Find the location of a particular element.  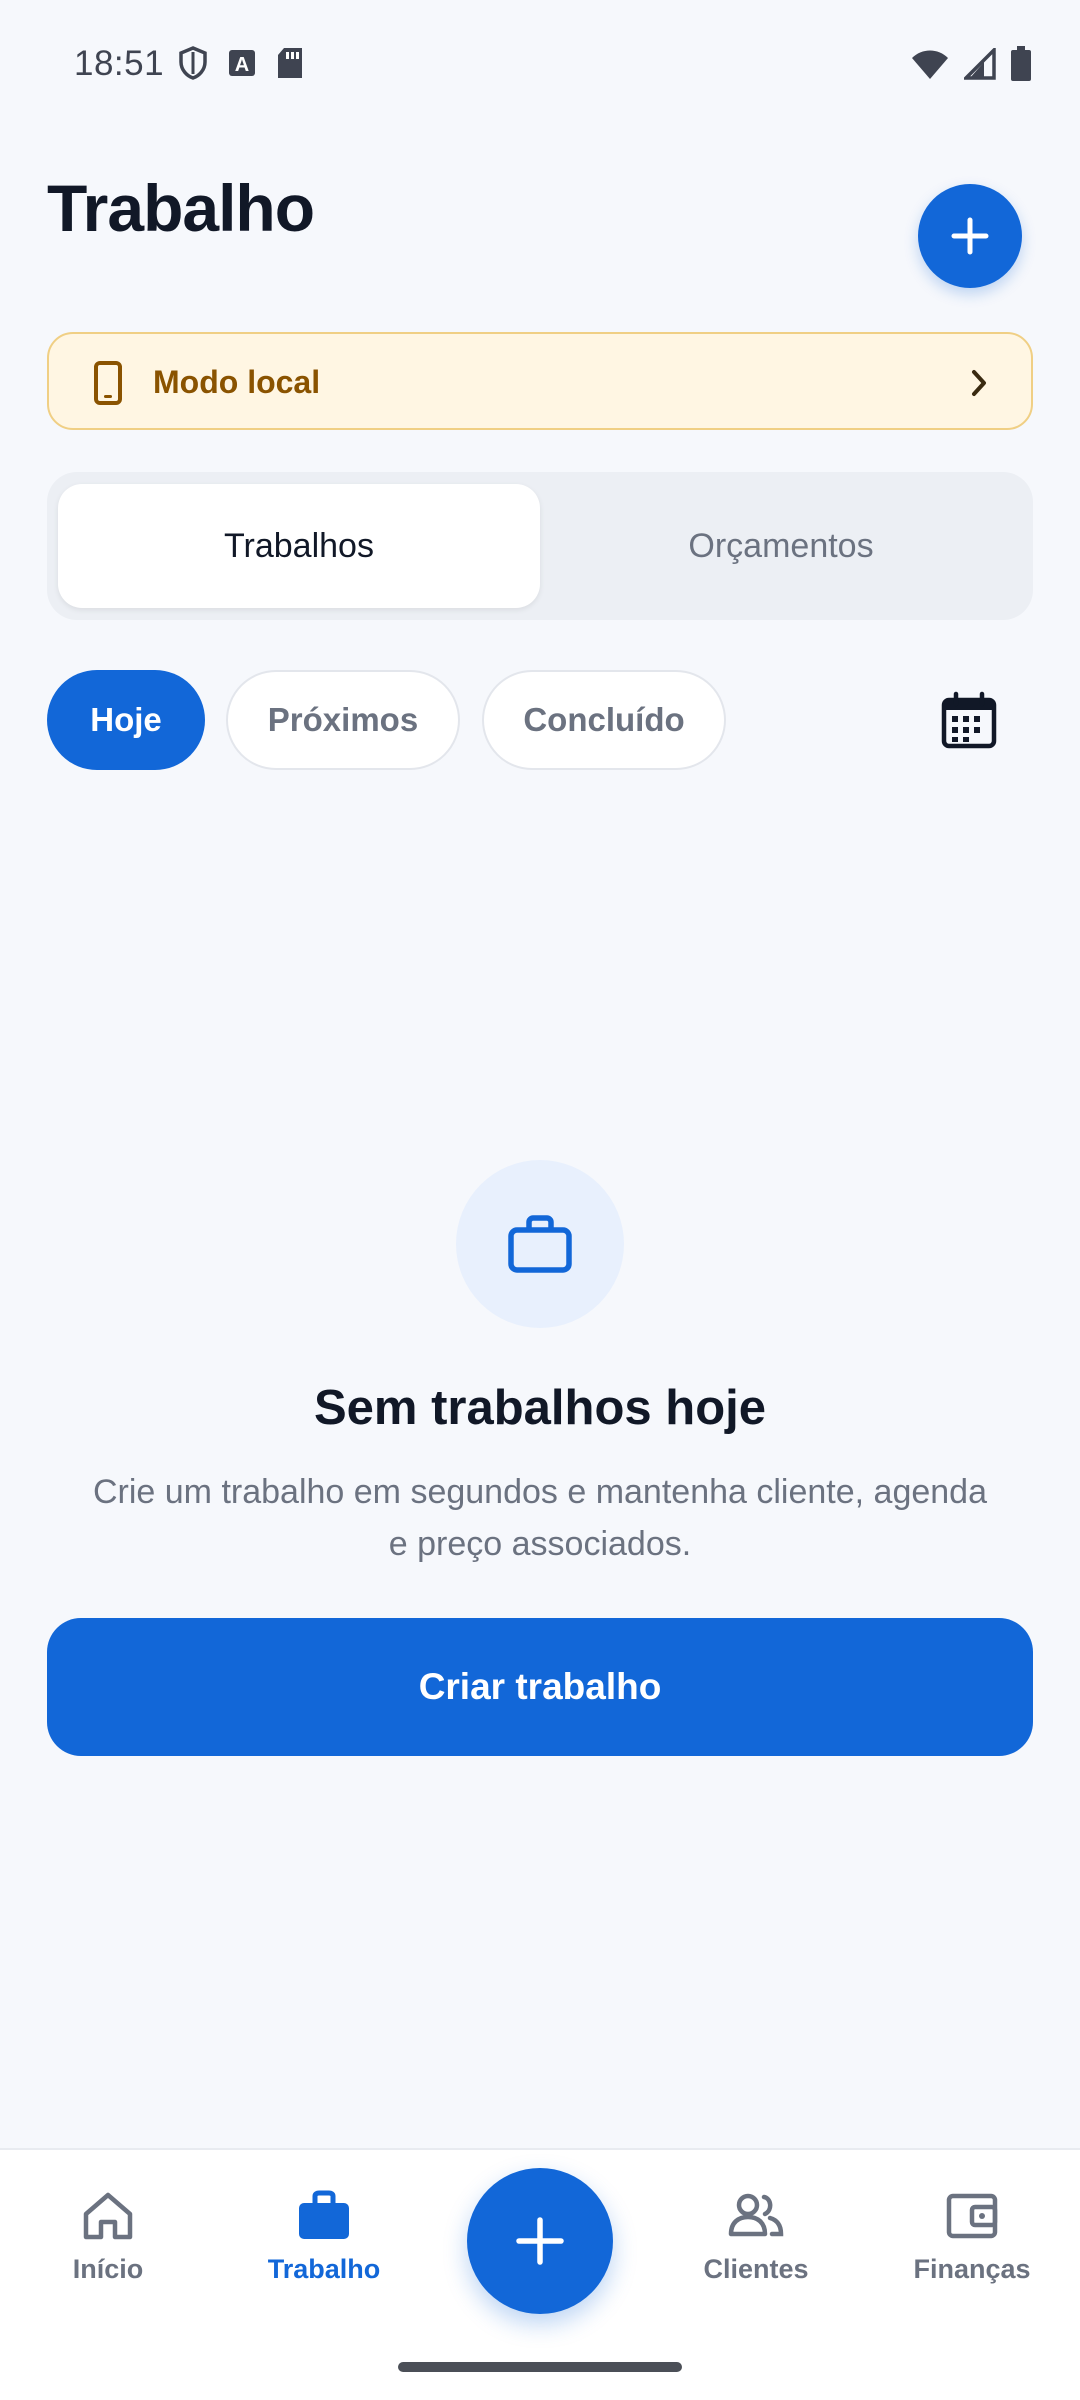

wifi-icon is located at coordinates (930, 64).